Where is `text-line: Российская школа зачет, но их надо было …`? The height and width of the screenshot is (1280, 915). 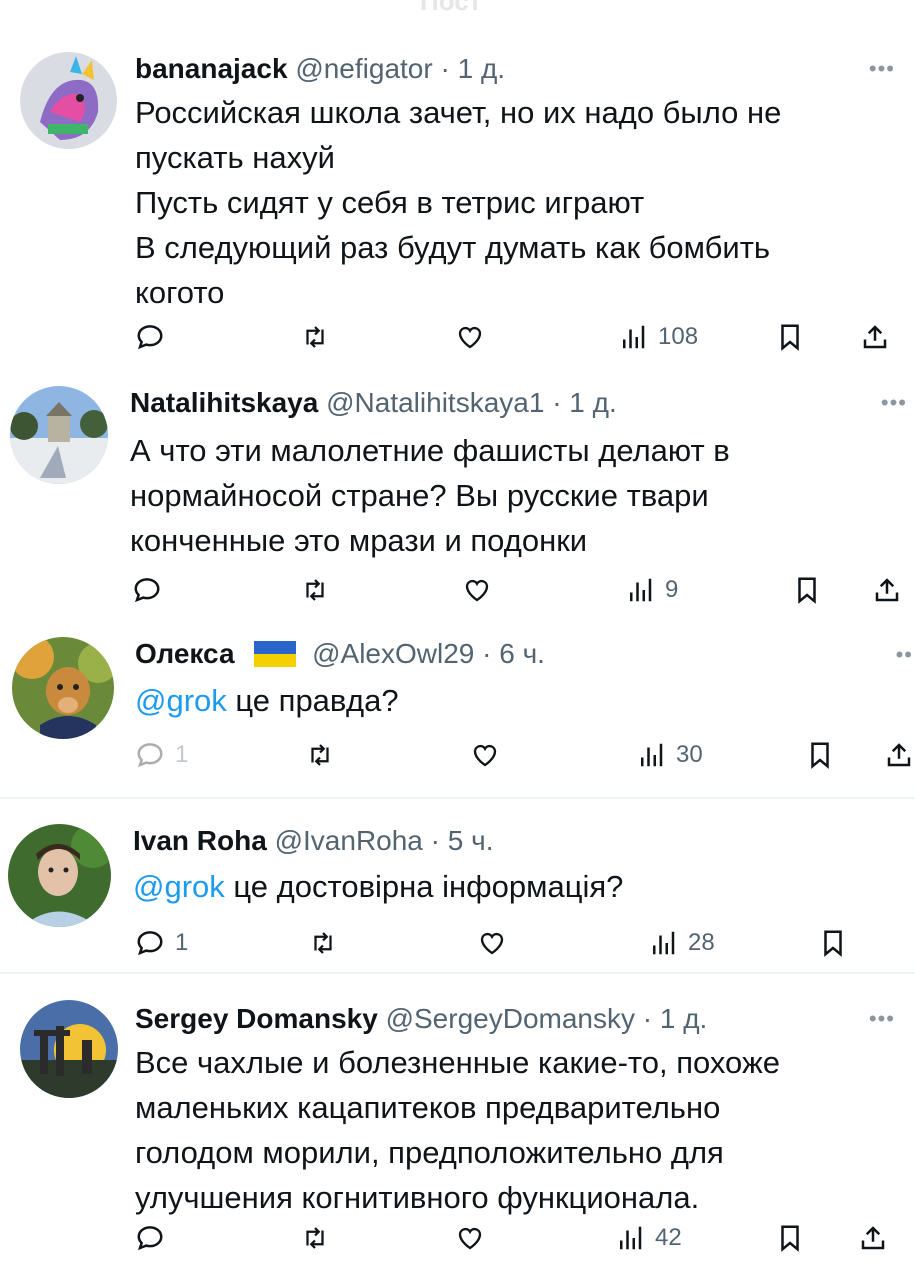 text-line: Российская школа зачет, но их надо было … is located at coordinates (458, 112).